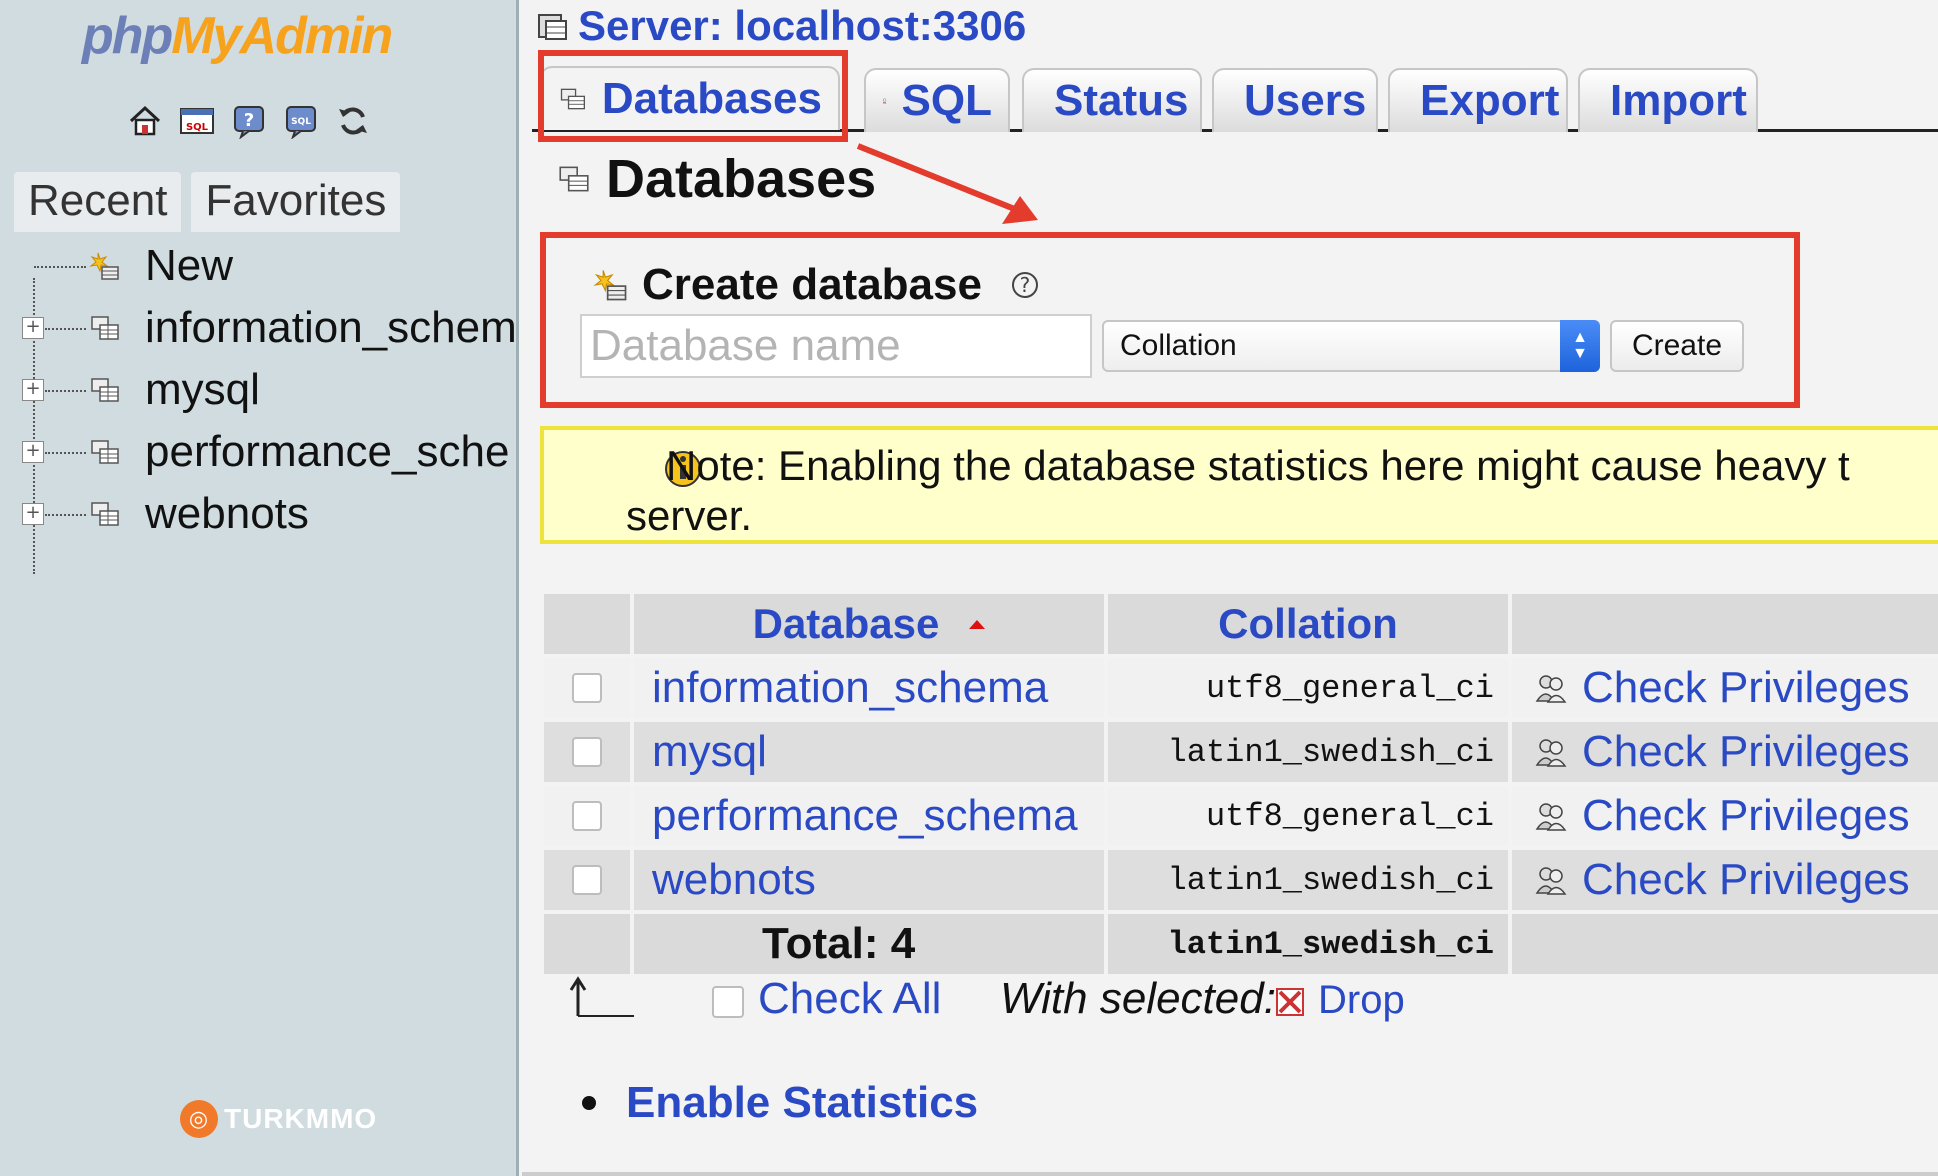 This screenshot has height=1176, width=1938. I want to click on tree-item-label: performance_sche, so click(327, 452).